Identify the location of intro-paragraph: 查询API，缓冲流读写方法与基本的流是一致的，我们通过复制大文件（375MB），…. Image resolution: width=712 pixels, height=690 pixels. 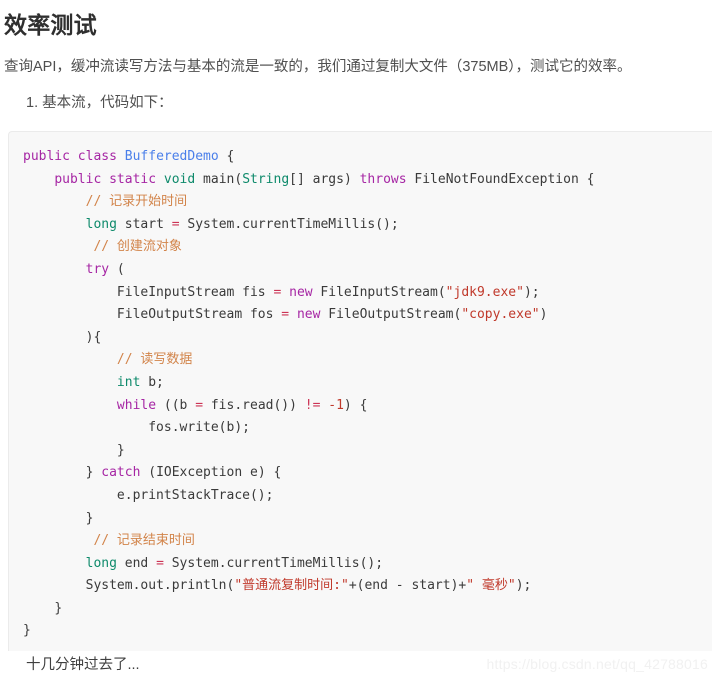
(318, 67).